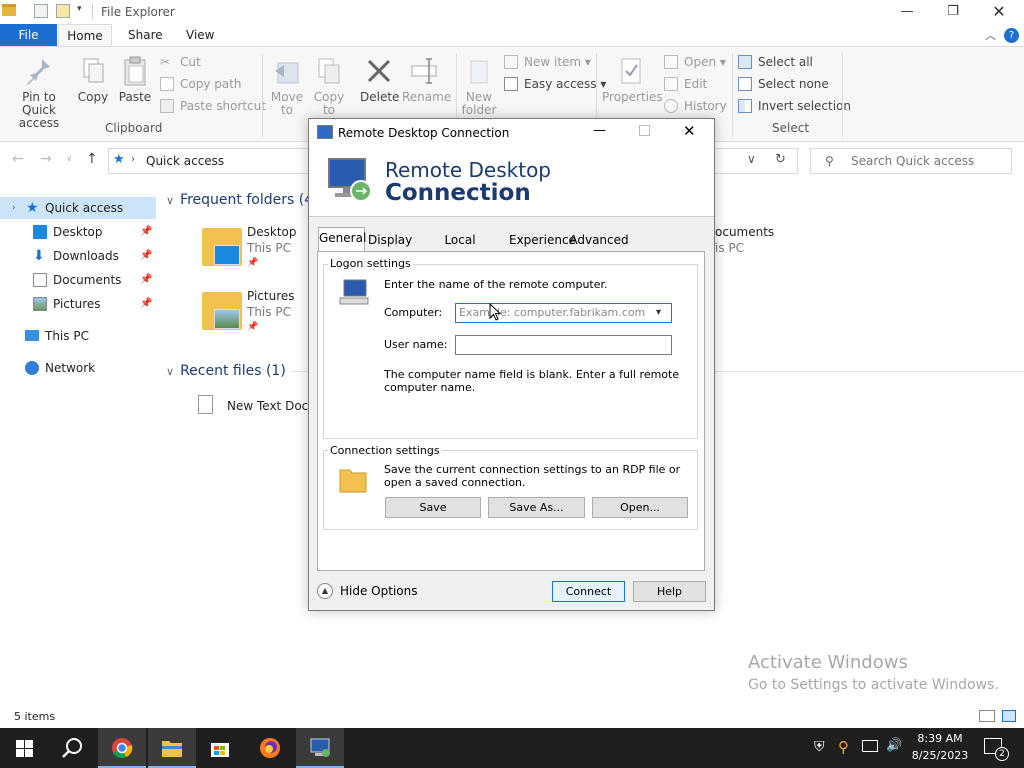  Describe the element at coordinates (555, 84) in the screenshot. I see `easy-access-button: Easy access ▾` at that location.